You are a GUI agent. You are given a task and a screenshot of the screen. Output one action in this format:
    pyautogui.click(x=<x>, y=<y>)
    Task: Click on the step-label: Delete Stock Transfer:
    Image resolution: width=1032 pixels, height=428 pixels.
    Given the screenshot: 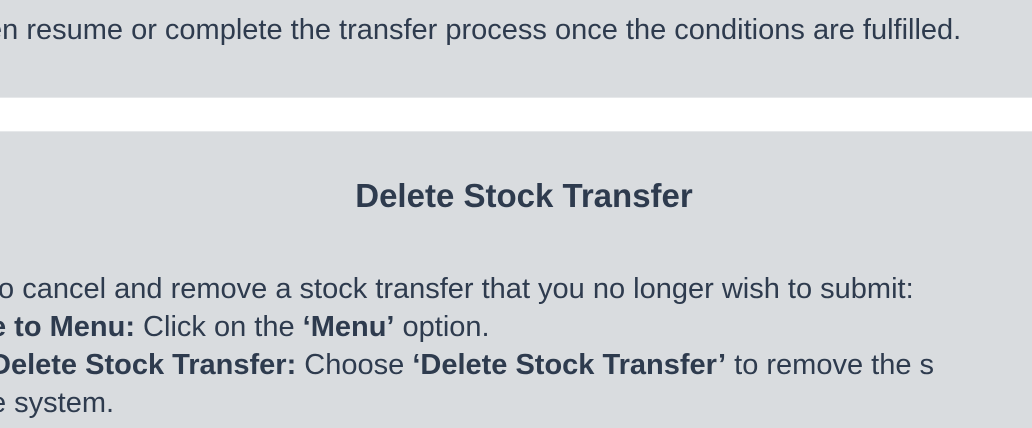 What is the action you would take?
    pyautogui.click(x=148, y=365)
    